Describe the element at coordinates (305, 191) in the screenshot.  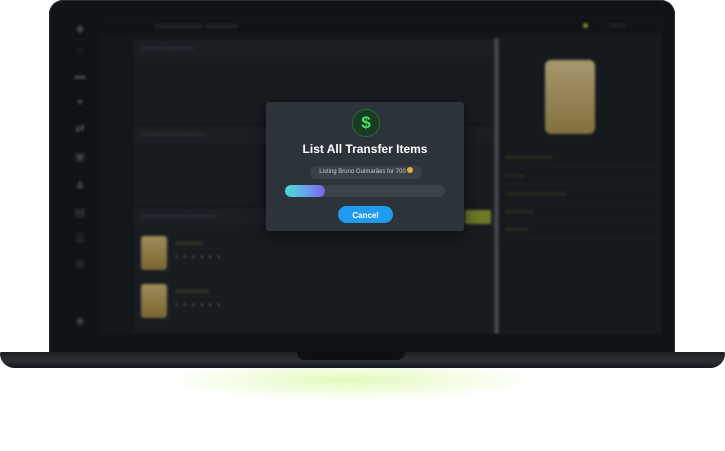
I see `progress-fill` at that location.